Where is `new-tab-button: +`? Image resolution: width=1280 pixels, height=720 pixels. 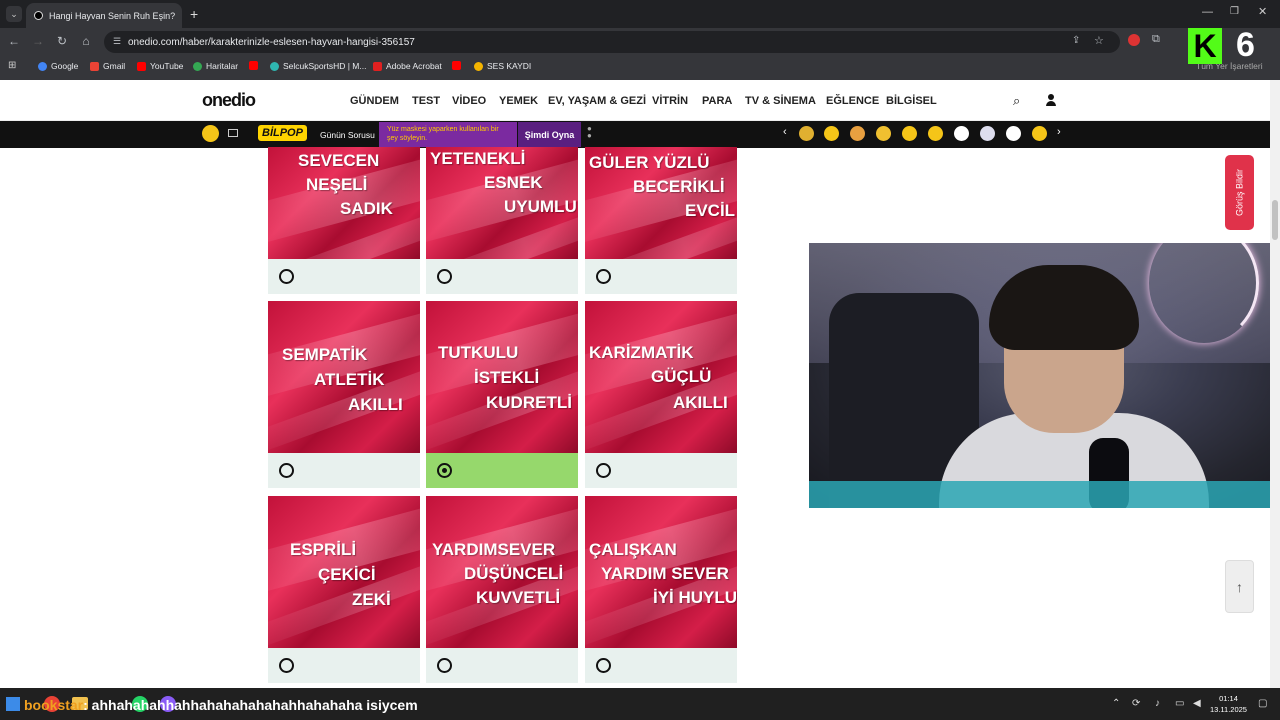 new-tab-button: + is located at coordinates (194, 14).